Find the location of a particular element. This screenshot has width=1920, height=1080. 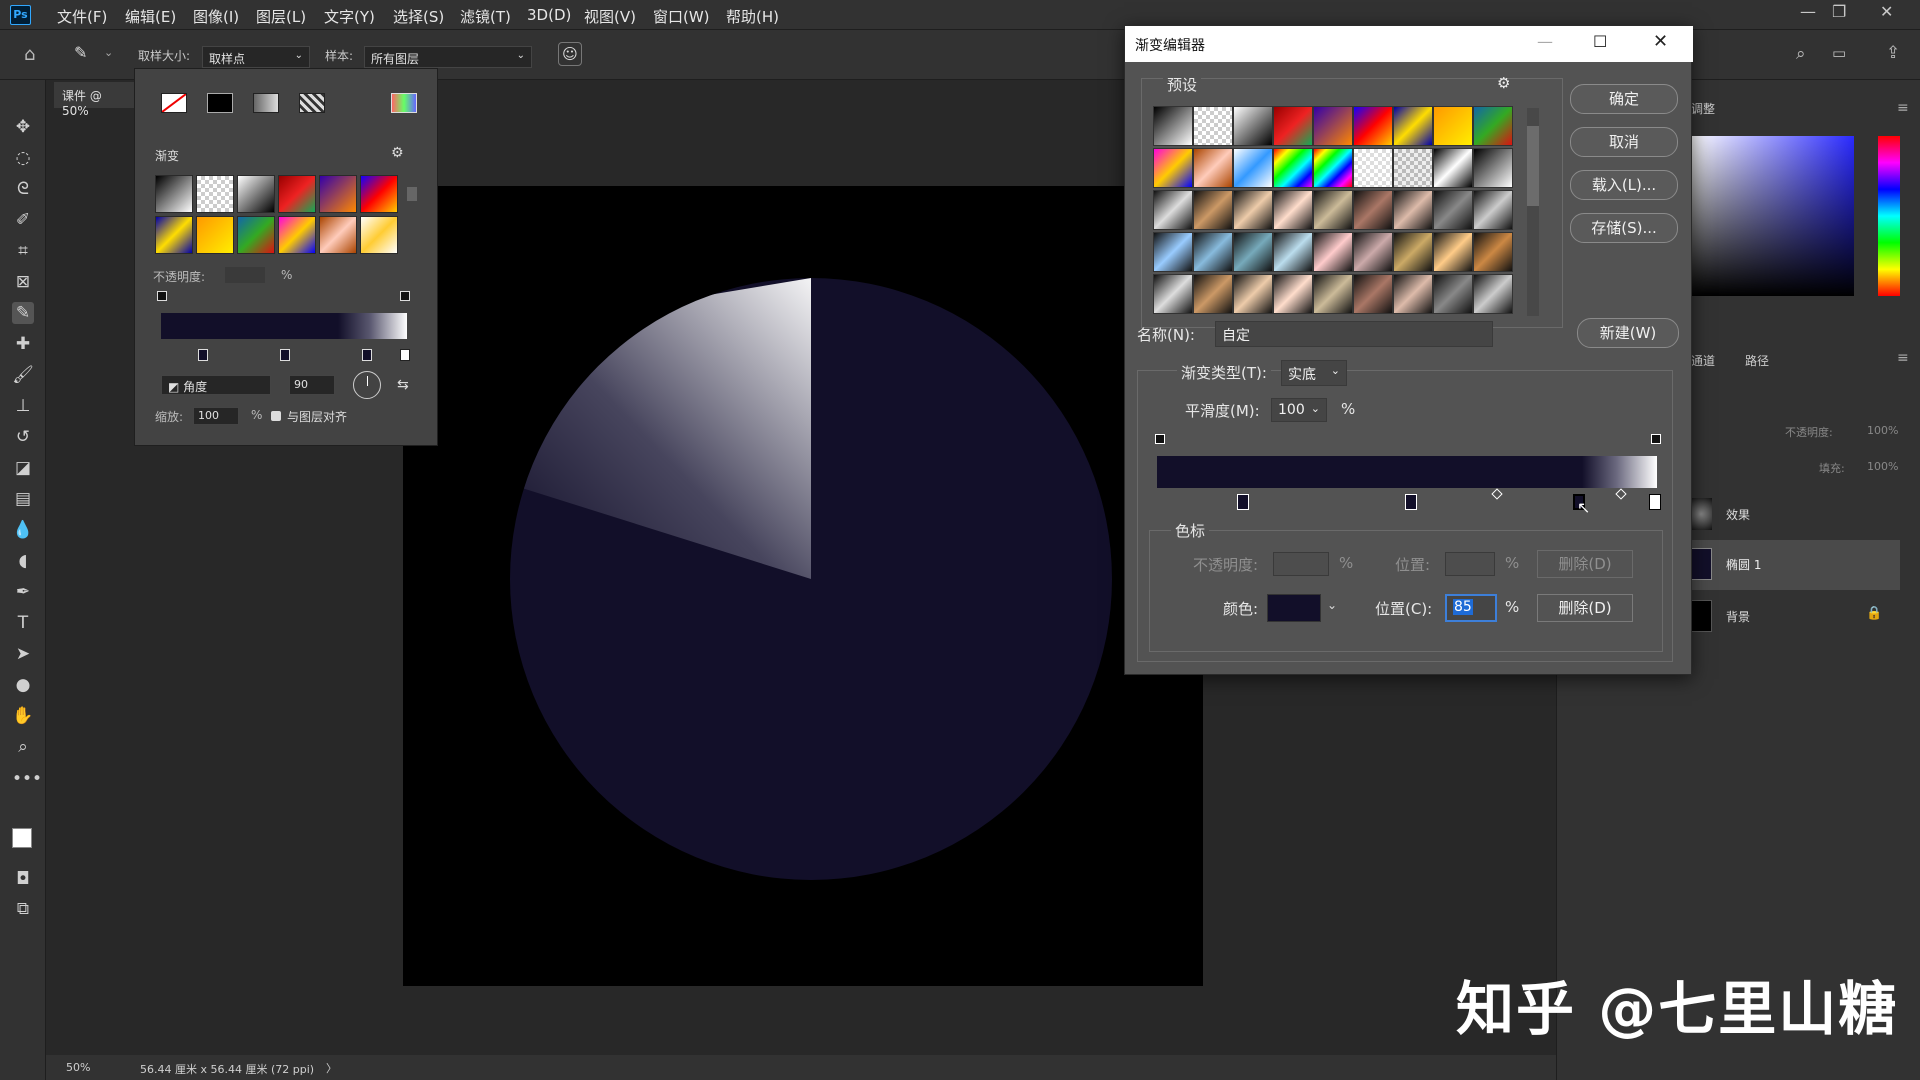

zoom-tool-icon: ⌕ is located at coordinates (23, 747).